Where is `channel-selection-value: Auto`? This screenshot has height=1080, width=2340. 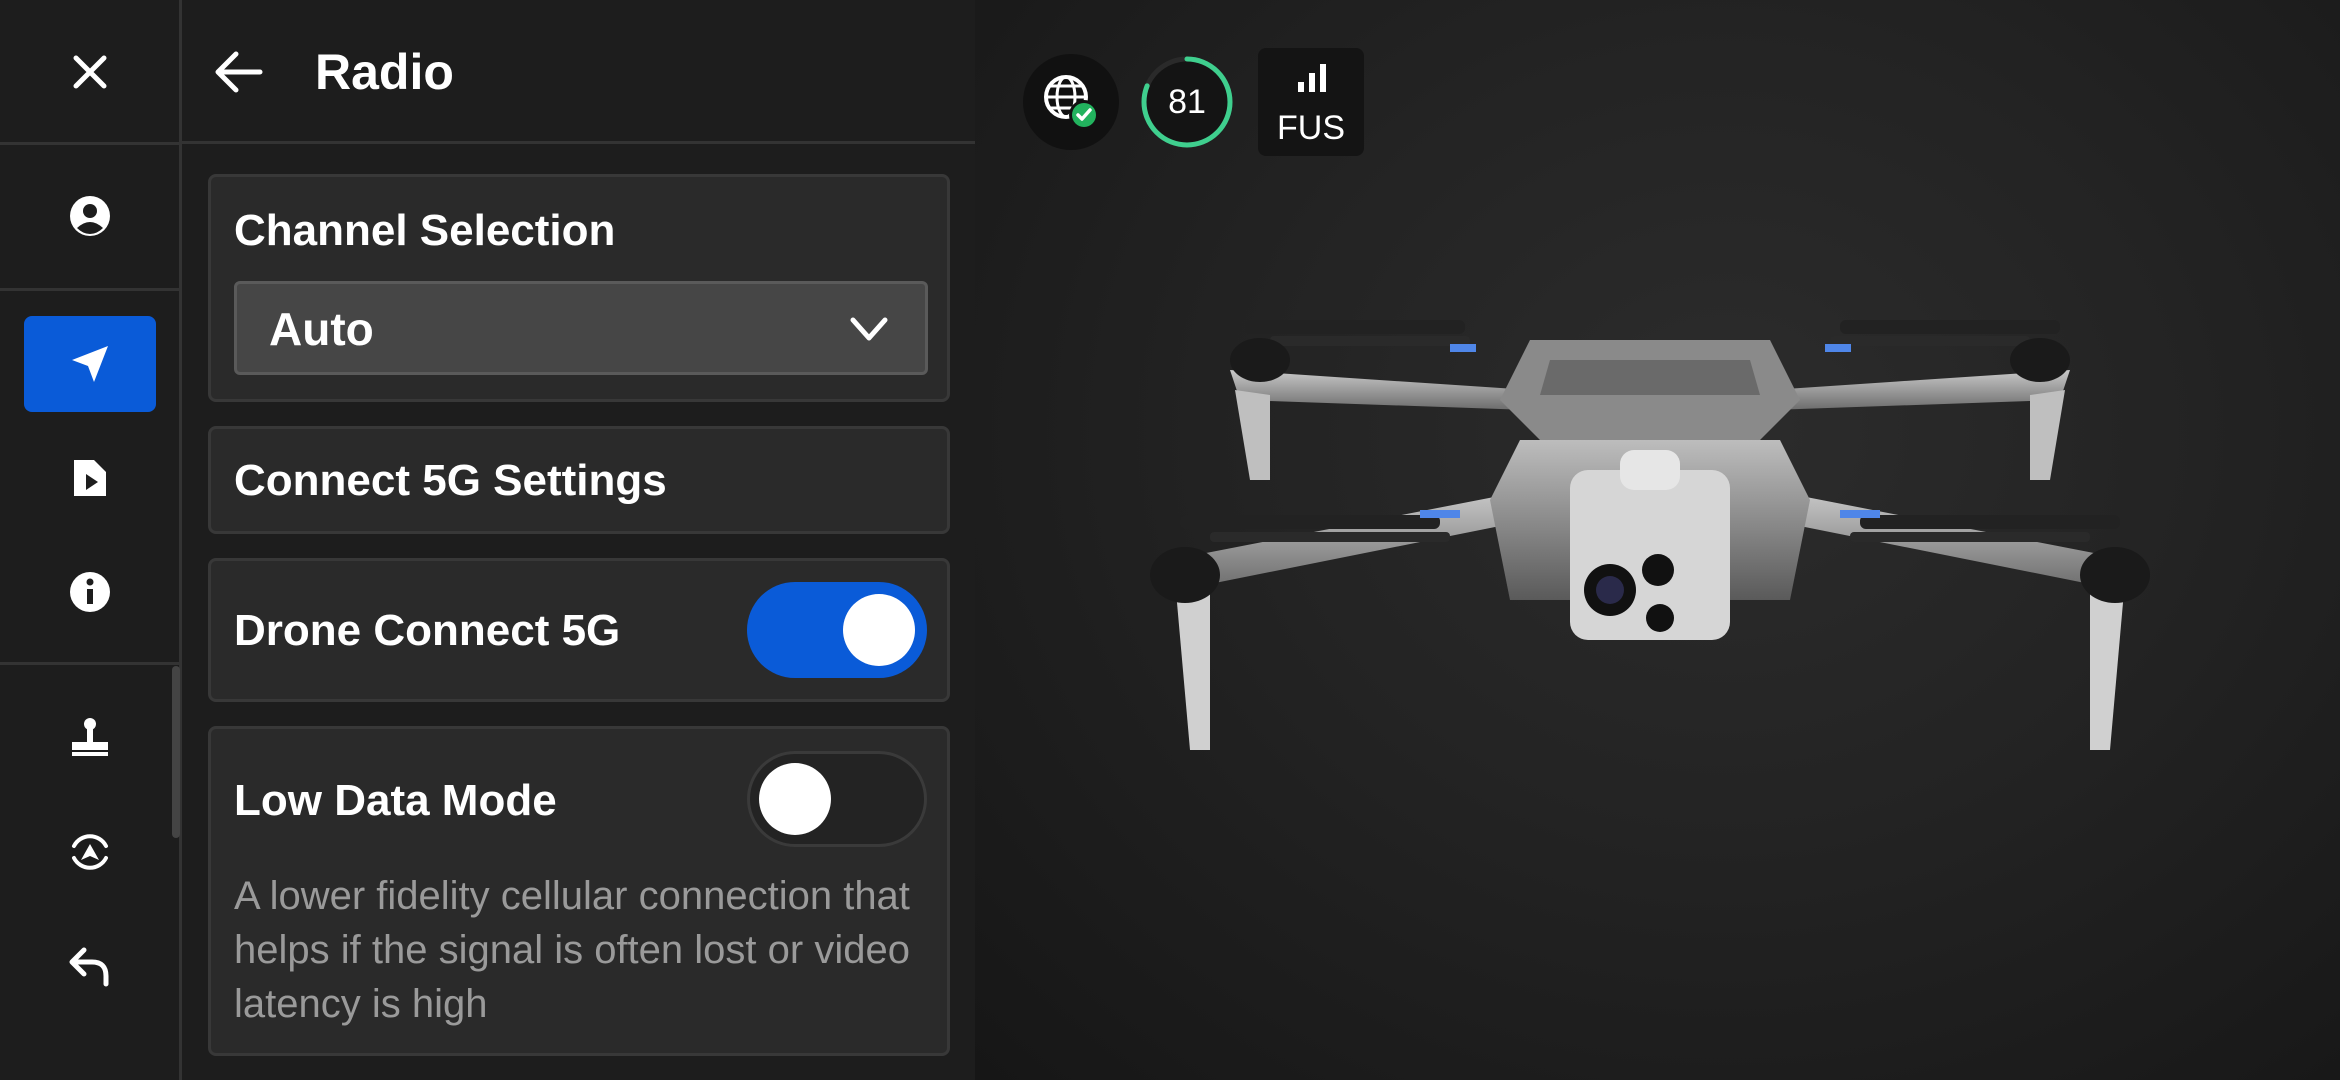
channel-selection-value: Auto is located at coordinates (321, 329).